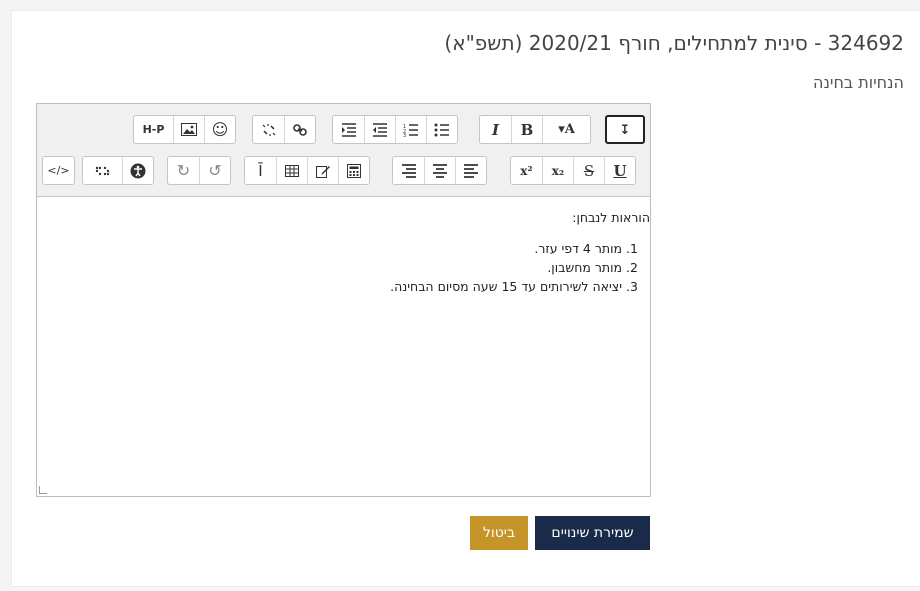  I want to click on toolbar-group-source: </>, so click(58, 170).